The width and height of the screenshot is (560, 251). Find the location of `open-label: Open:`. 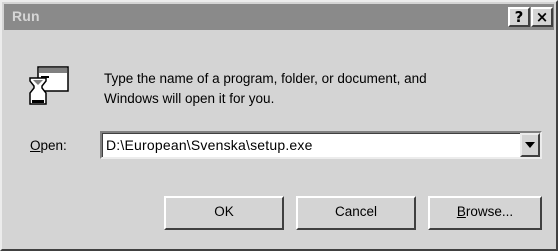

open-label: Open: is located at coordinates (48, 145).